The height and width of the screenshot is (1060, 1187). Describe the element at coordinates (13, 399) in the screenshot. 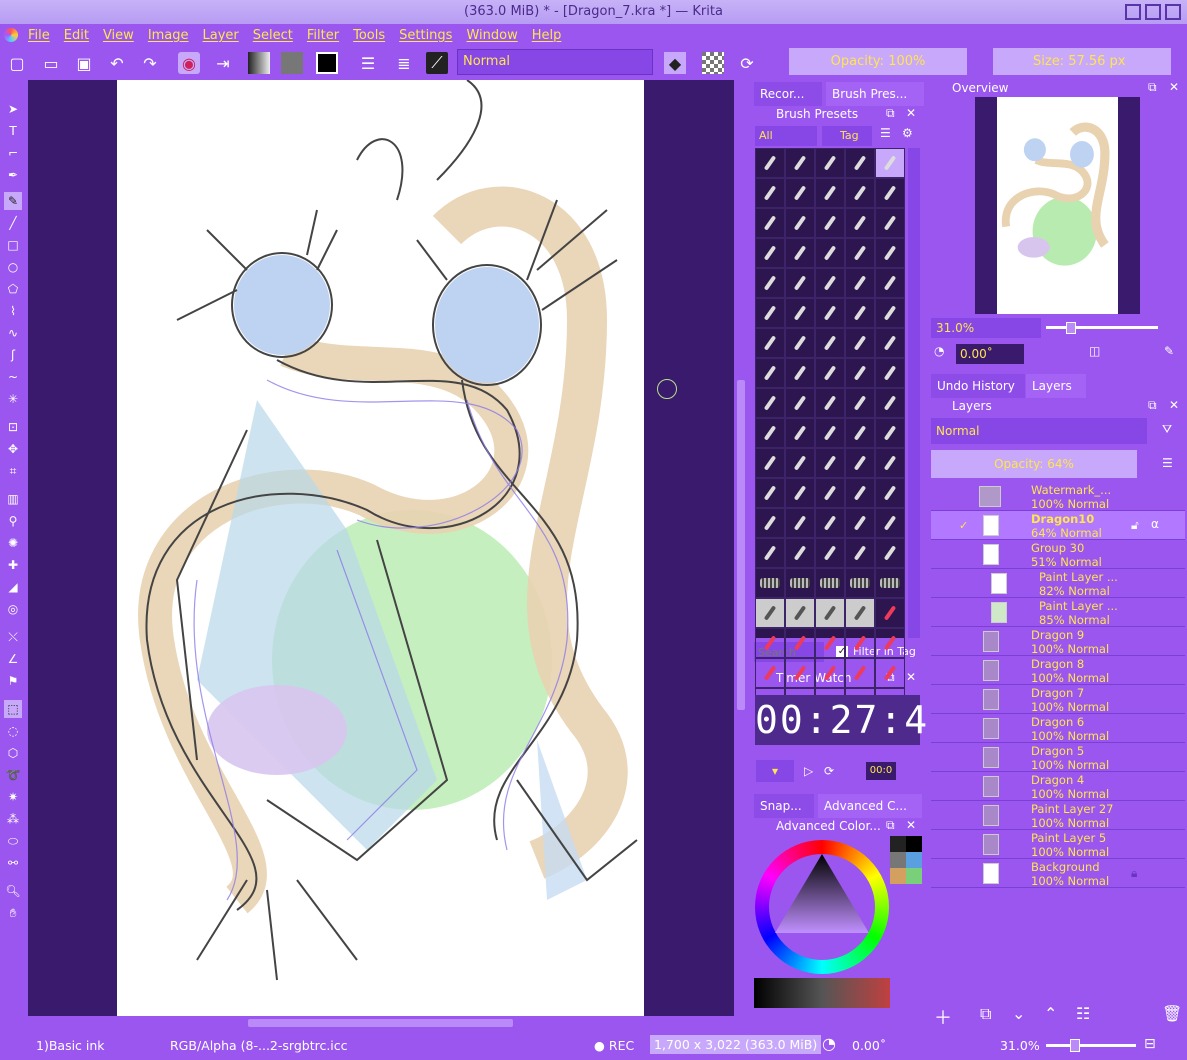

I see `multibrush-icon: ✳` at that location.